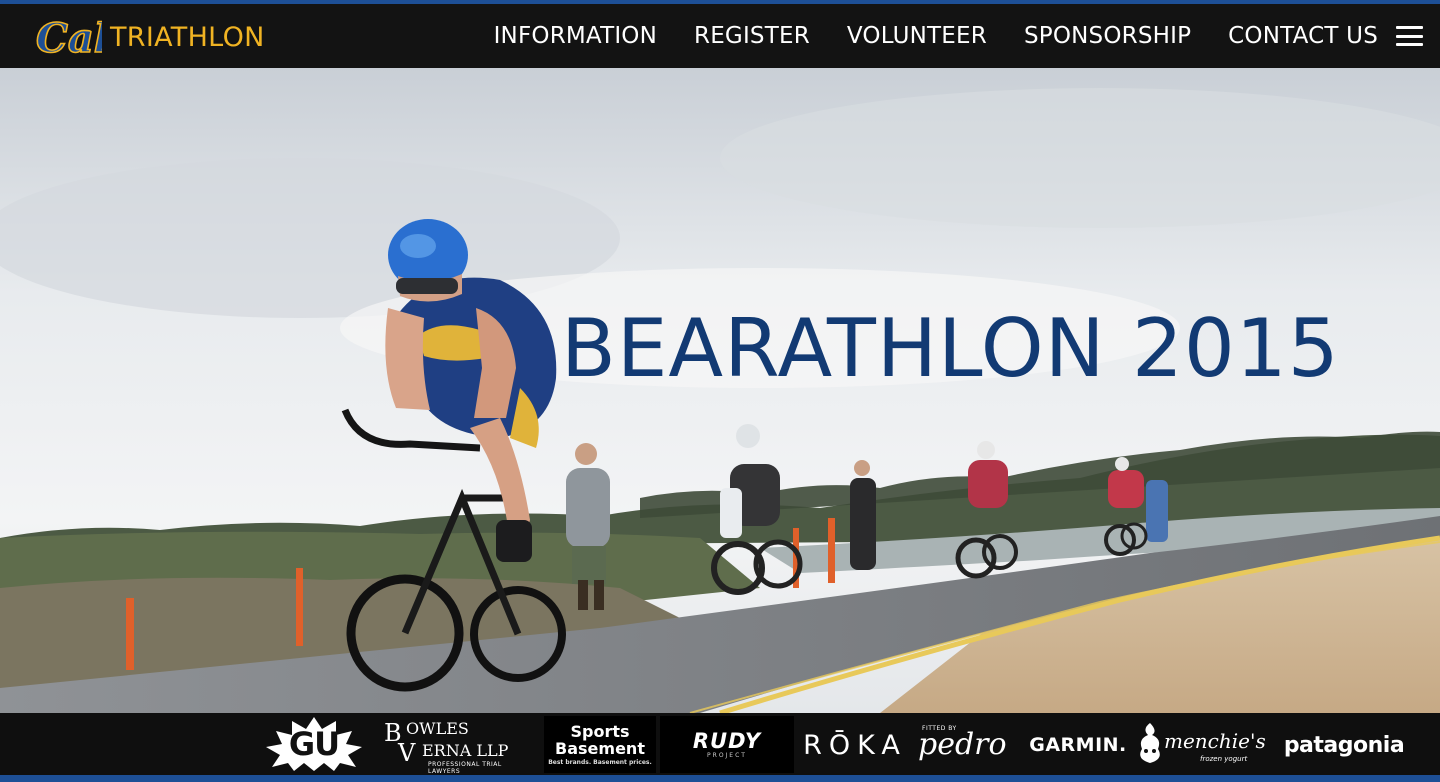 Image resolution: width=1440 pixels, height=782 pixels. I want to click on sponsor-menchies-logo: menchie's frozen yogurt, so click(1202, 744).